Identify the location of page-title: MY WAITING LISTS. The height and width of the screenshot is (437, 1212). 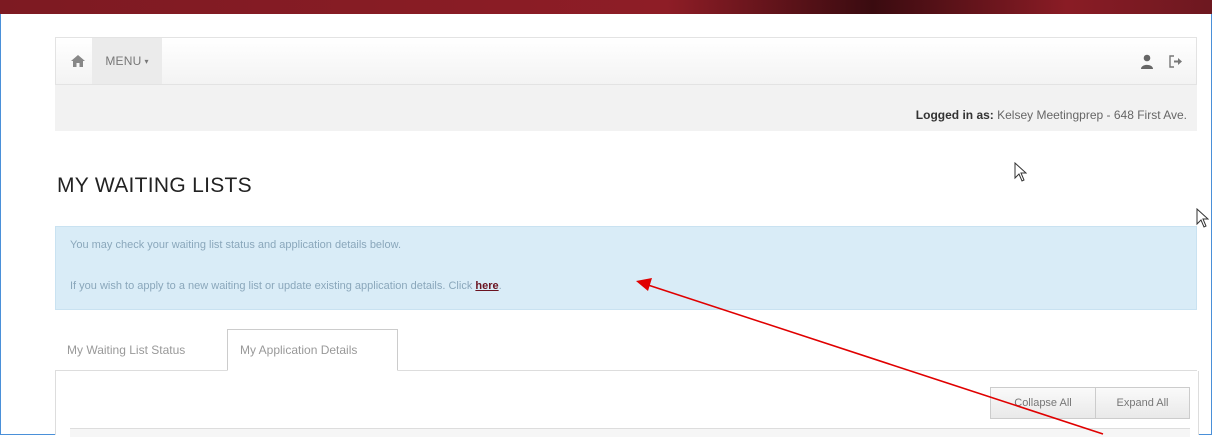
(154, 185).